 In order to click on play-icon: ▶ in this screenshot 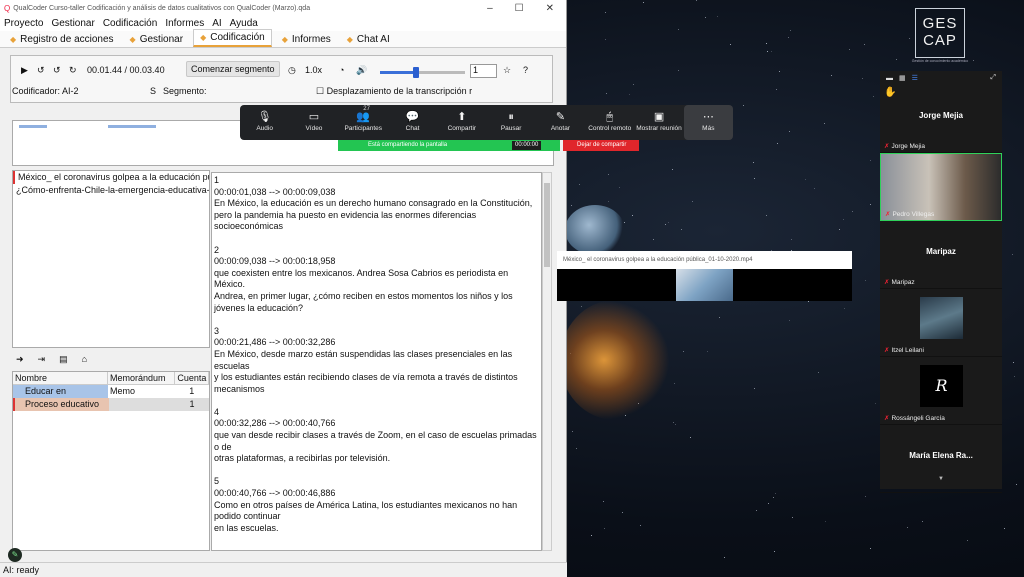, I will do `click(24, 70)`.